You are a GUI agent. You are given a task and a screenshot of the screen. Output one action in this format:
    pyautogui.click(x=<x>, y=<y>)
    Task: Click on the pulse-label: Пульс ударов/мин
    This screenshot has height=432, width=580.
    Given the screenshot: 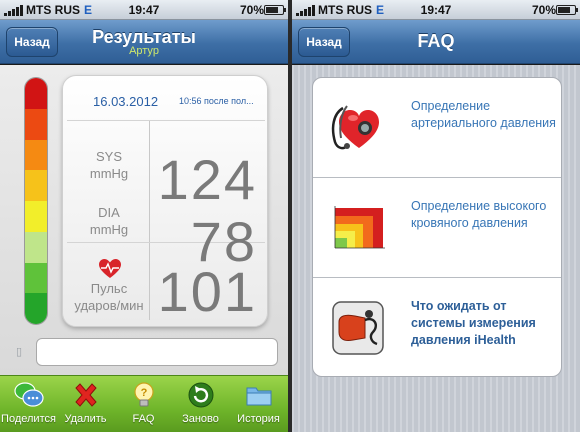 What is the action you would take?
    pyautogui.click(x=109, y=297)
    